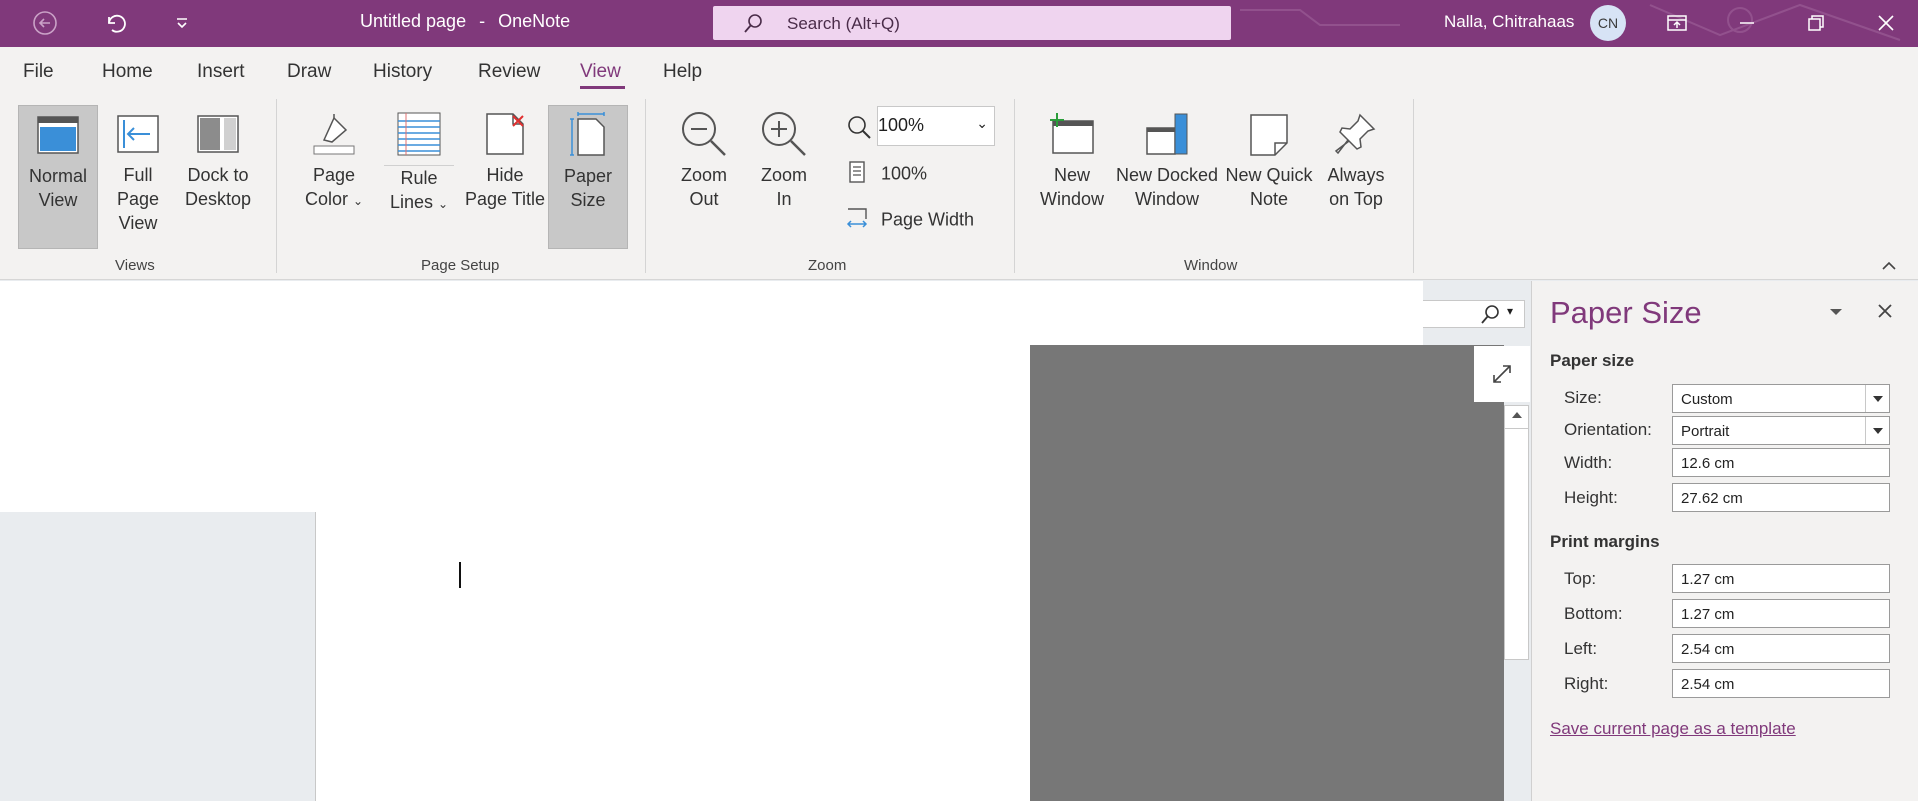 The image size is (1918, 801). What do you see at coordinates (1608, 23) in the screenshot?
I see `avatar: CN` at bounding box center [1608, 23].